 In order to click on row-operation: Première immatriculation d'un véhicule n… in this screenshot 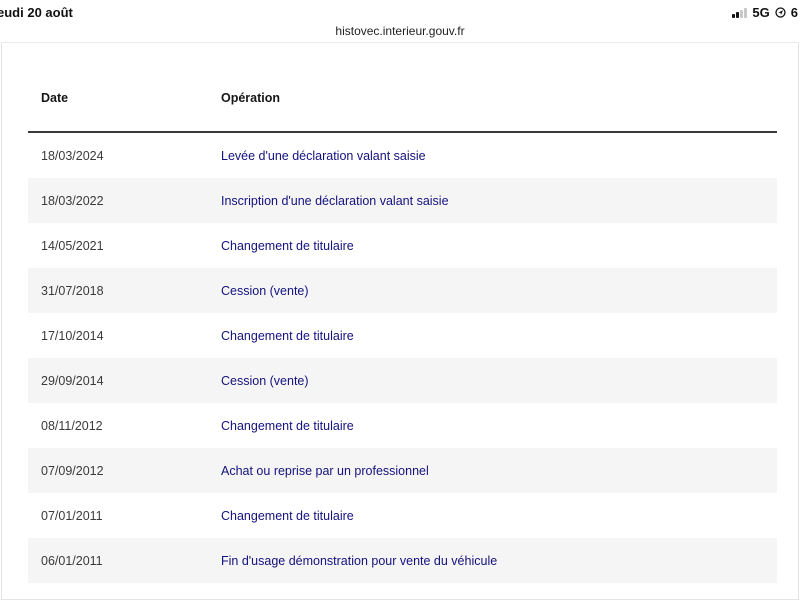, I will do `click(499, 591)`.